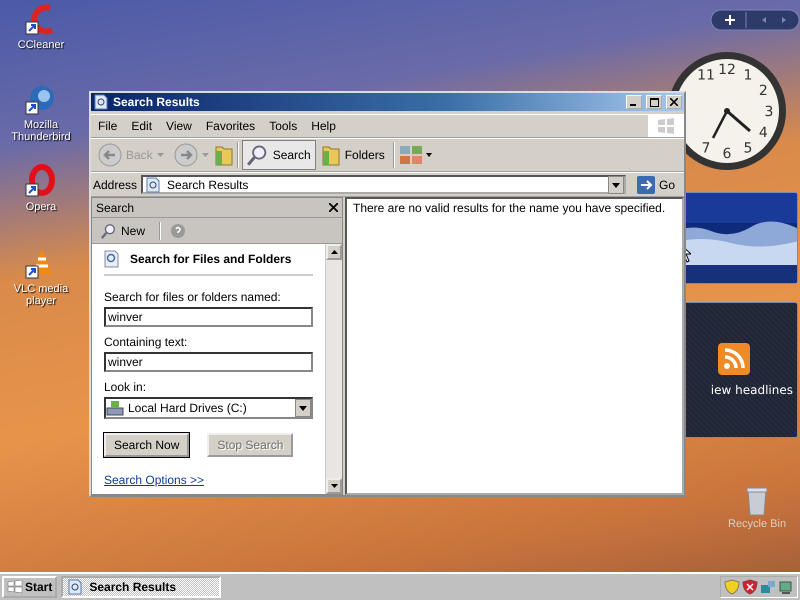  Describe the element at coordinates (769, 112) in the screenshot. I see `clock-numeral: 3` at that location.